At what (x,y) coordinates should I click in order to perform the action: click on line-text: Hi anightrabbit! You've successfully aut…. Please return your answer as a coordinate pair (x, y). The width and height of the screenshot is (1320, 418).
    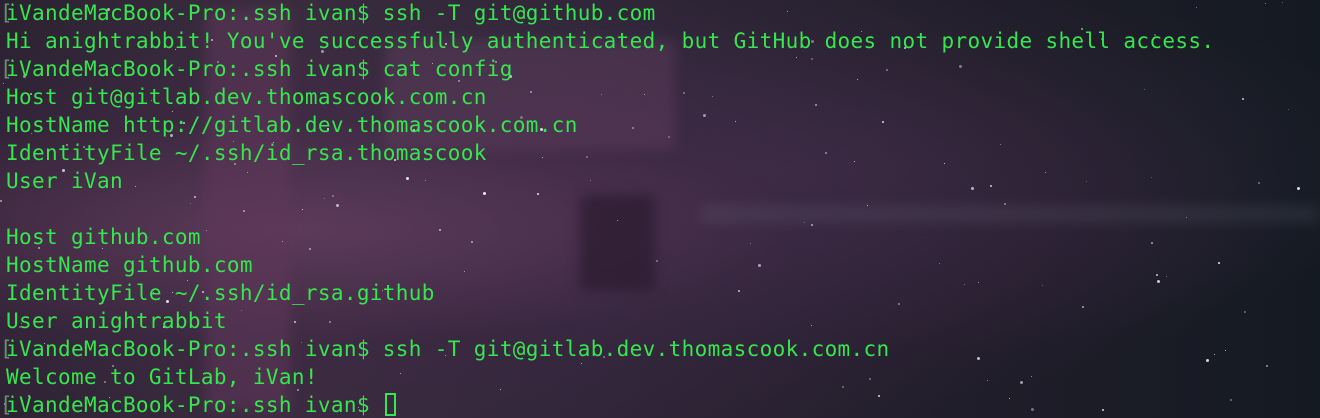
    Looking at the image, I should click on (610, 41).